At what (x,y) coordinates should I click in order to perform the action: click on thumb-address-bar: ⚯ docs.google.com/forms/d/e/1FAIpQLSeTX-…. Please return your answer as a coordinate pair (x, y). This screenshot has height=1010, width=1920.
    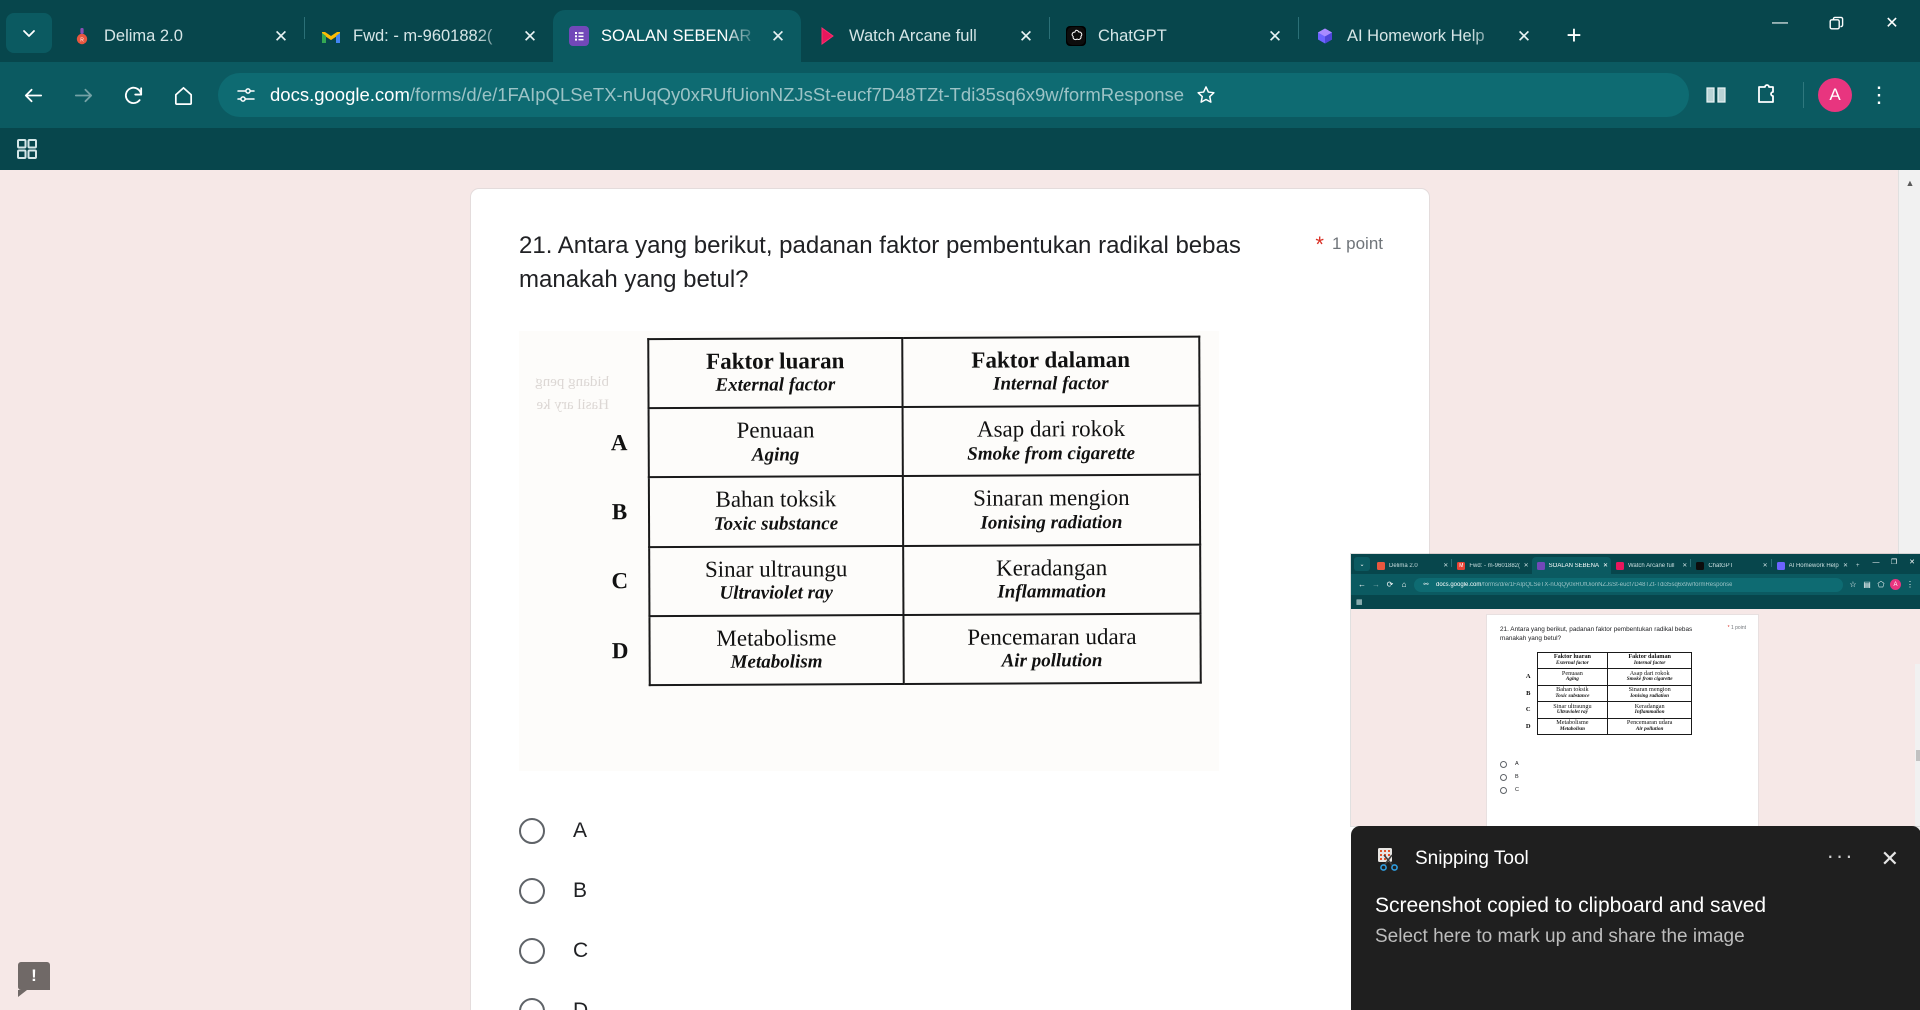
    Looking at the image, I should click on (1628, 584).